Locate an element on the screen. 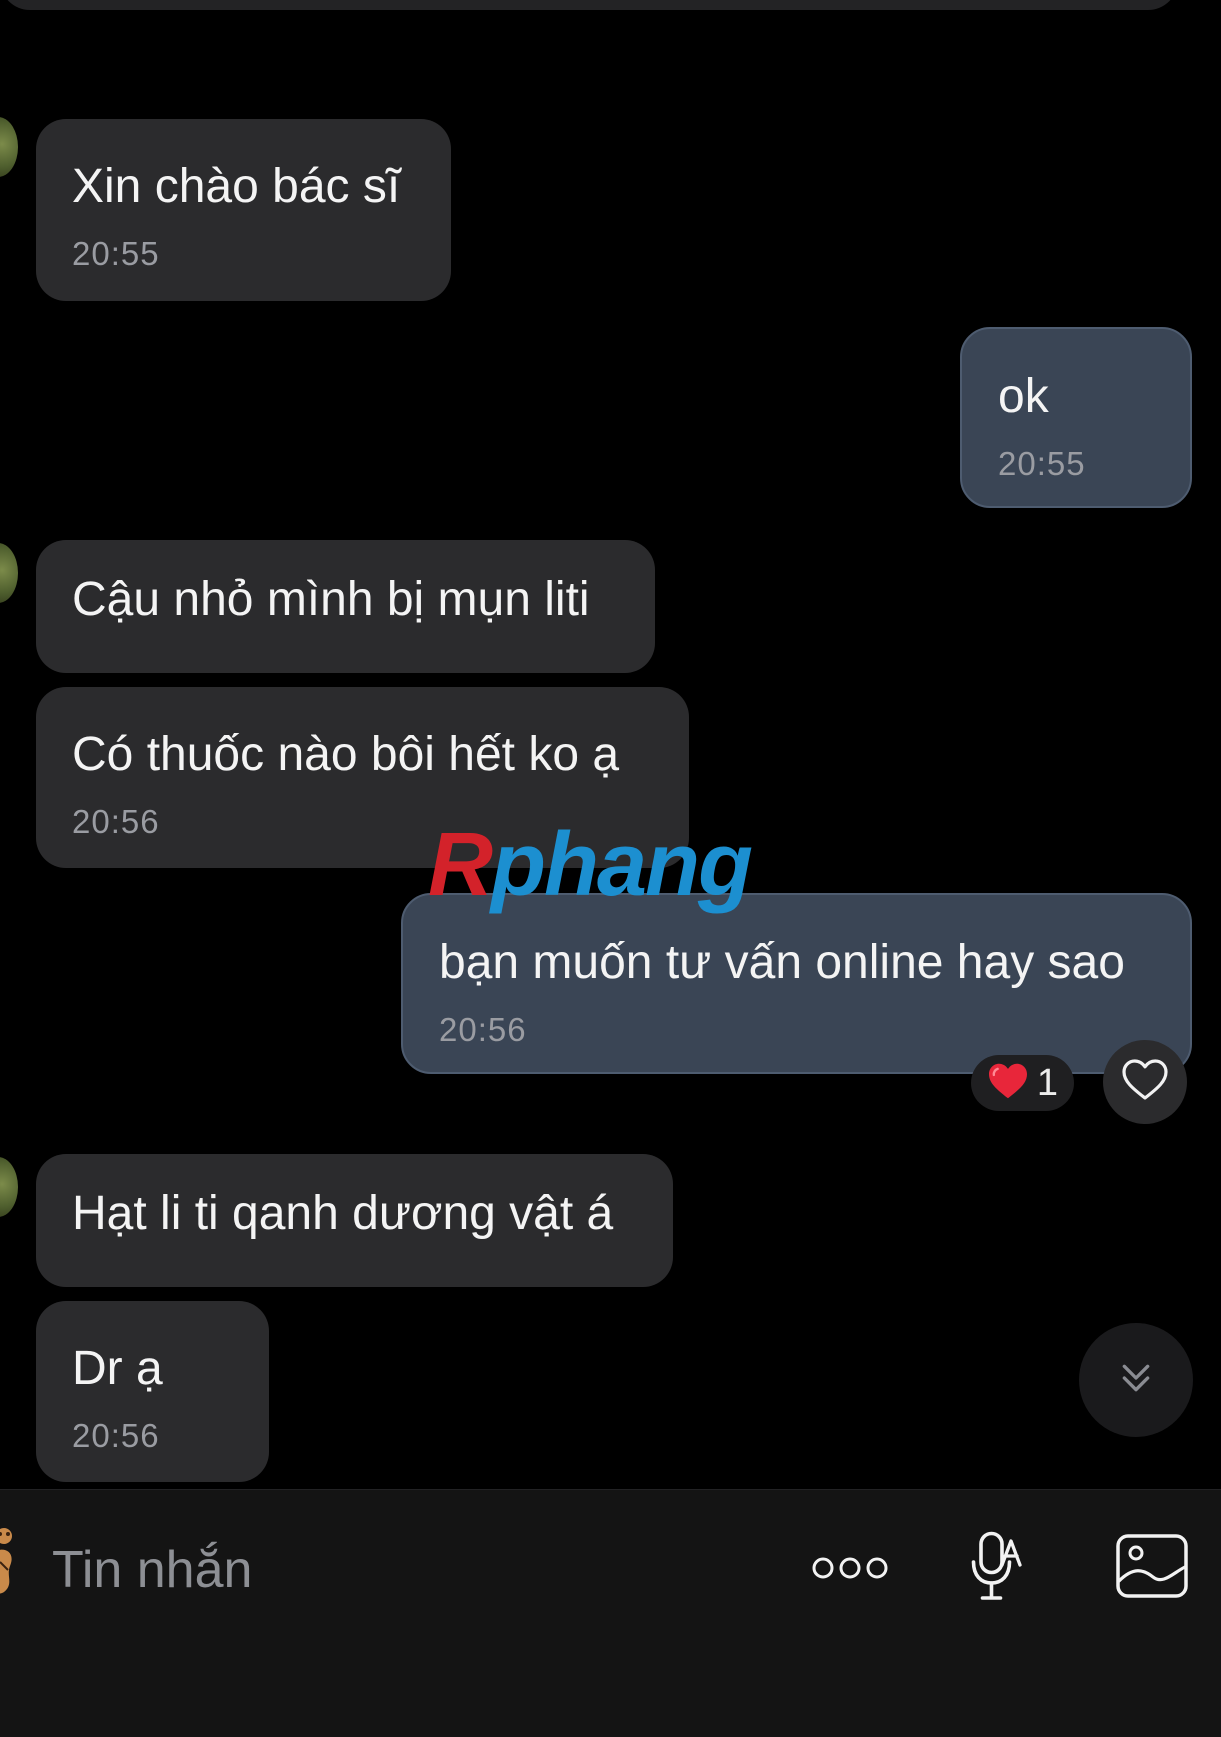  message-bubble-incoming: Cậu nhỏ mình bị mụn liti is located at coordinates (345, 606).